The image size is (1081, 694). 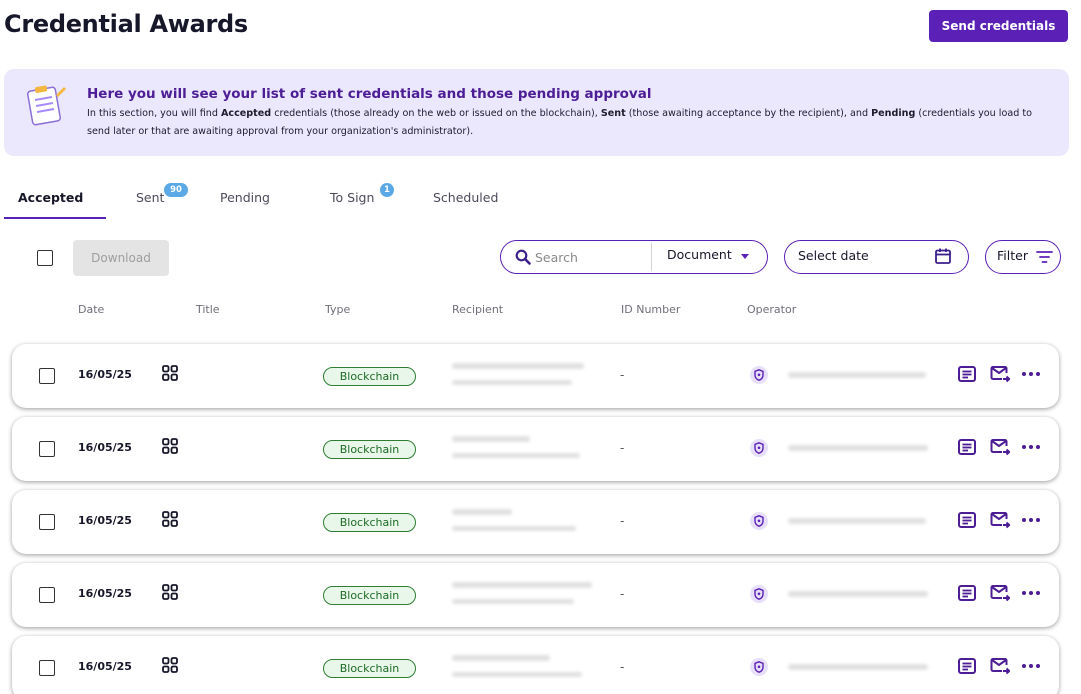 What do you see at coordinates (45, 258) in the screenshot?
I see `select-all-checkbox` at bounding box center [45, 258].